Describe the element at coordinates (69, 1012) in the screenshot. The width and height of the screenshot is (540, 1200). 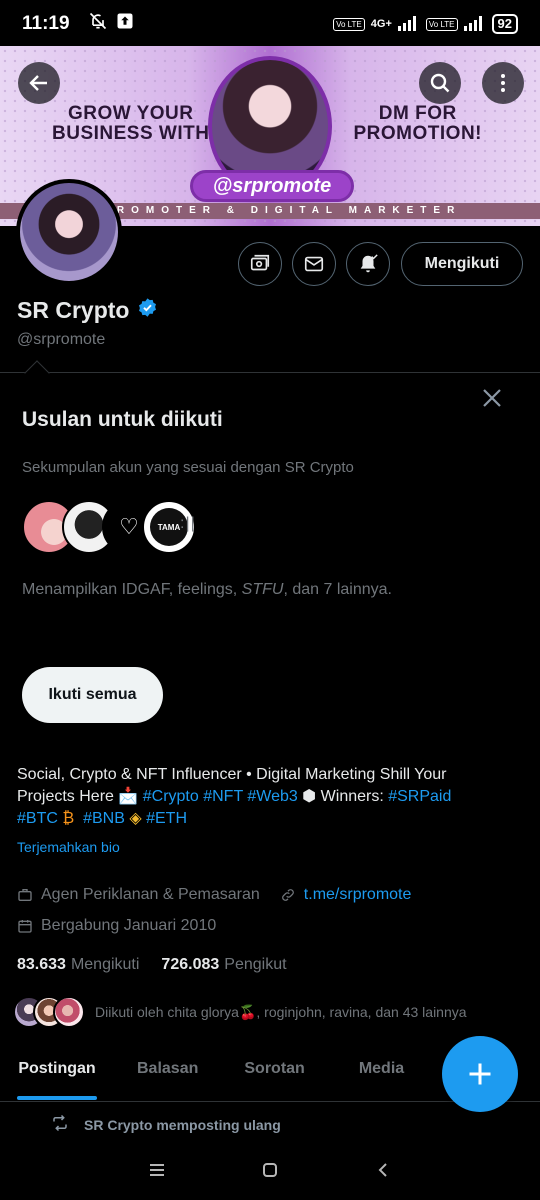
I see `follower-avatar` at that location.